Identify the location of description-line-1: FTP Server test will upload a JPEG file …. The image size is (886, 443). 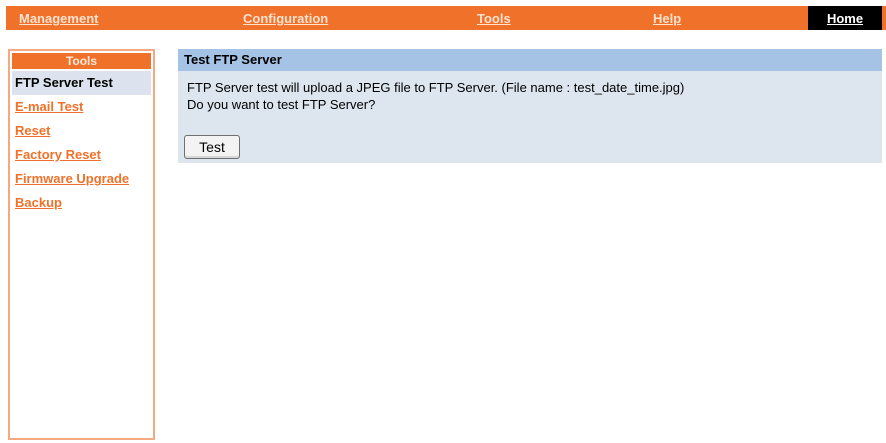
(436, 87).